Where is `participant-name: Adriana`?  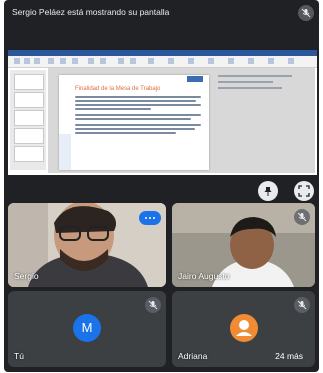
participant-name: Adriana is located at coordinates (193, 356).